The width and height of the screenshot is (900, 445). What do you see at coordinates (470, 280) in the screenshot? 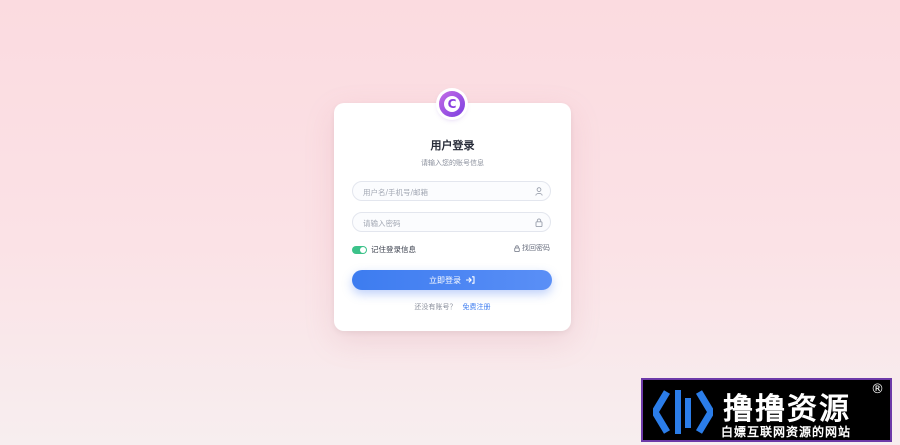
I see `sign-in-icon` at bounding box center [470, 280].